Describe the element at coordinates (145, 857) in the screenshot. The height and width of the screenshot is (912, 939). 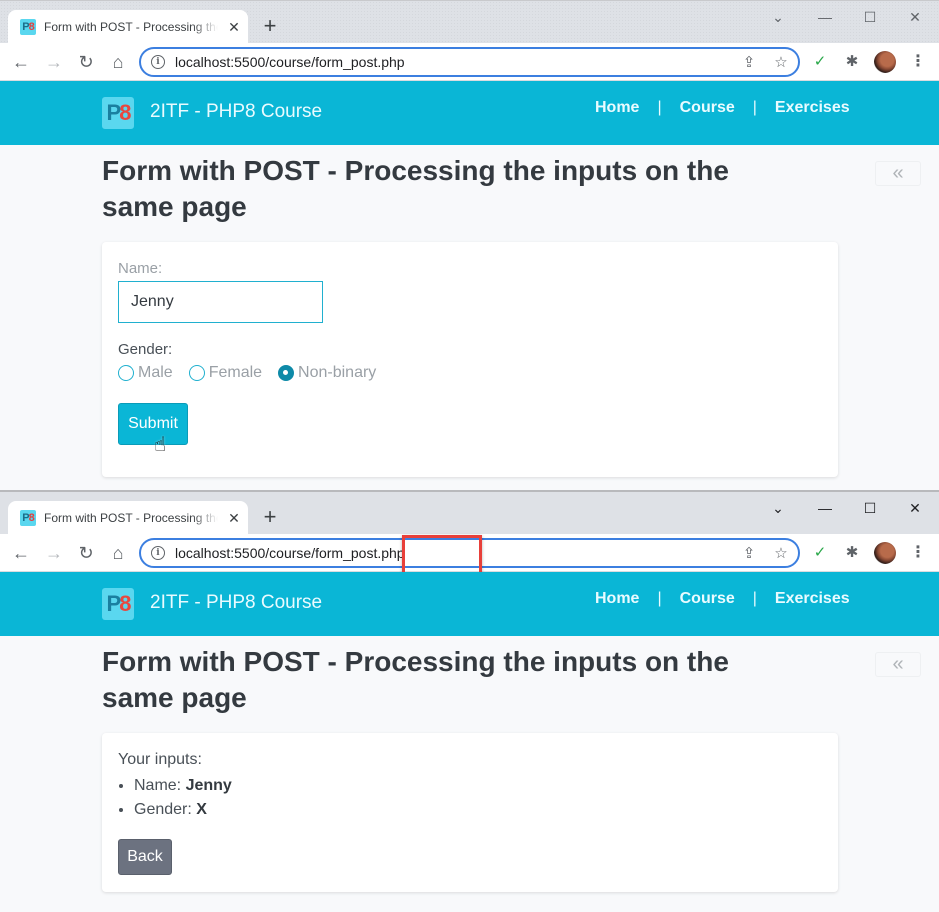
I see `back-button: Back` at that location.